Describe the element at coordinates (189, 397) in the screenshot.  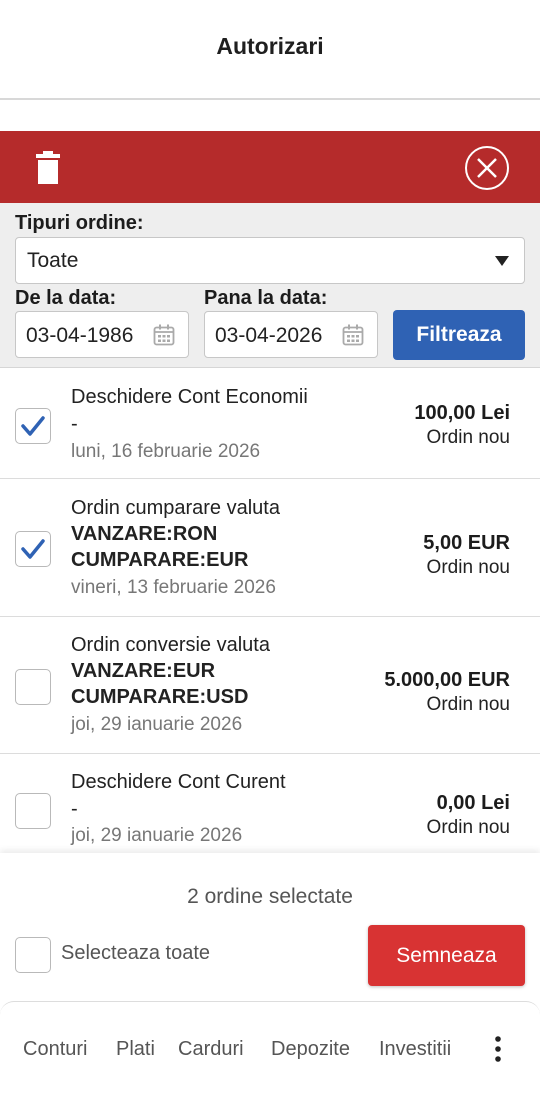
I see `order-title: Deschidere Cont Economii` at that location.